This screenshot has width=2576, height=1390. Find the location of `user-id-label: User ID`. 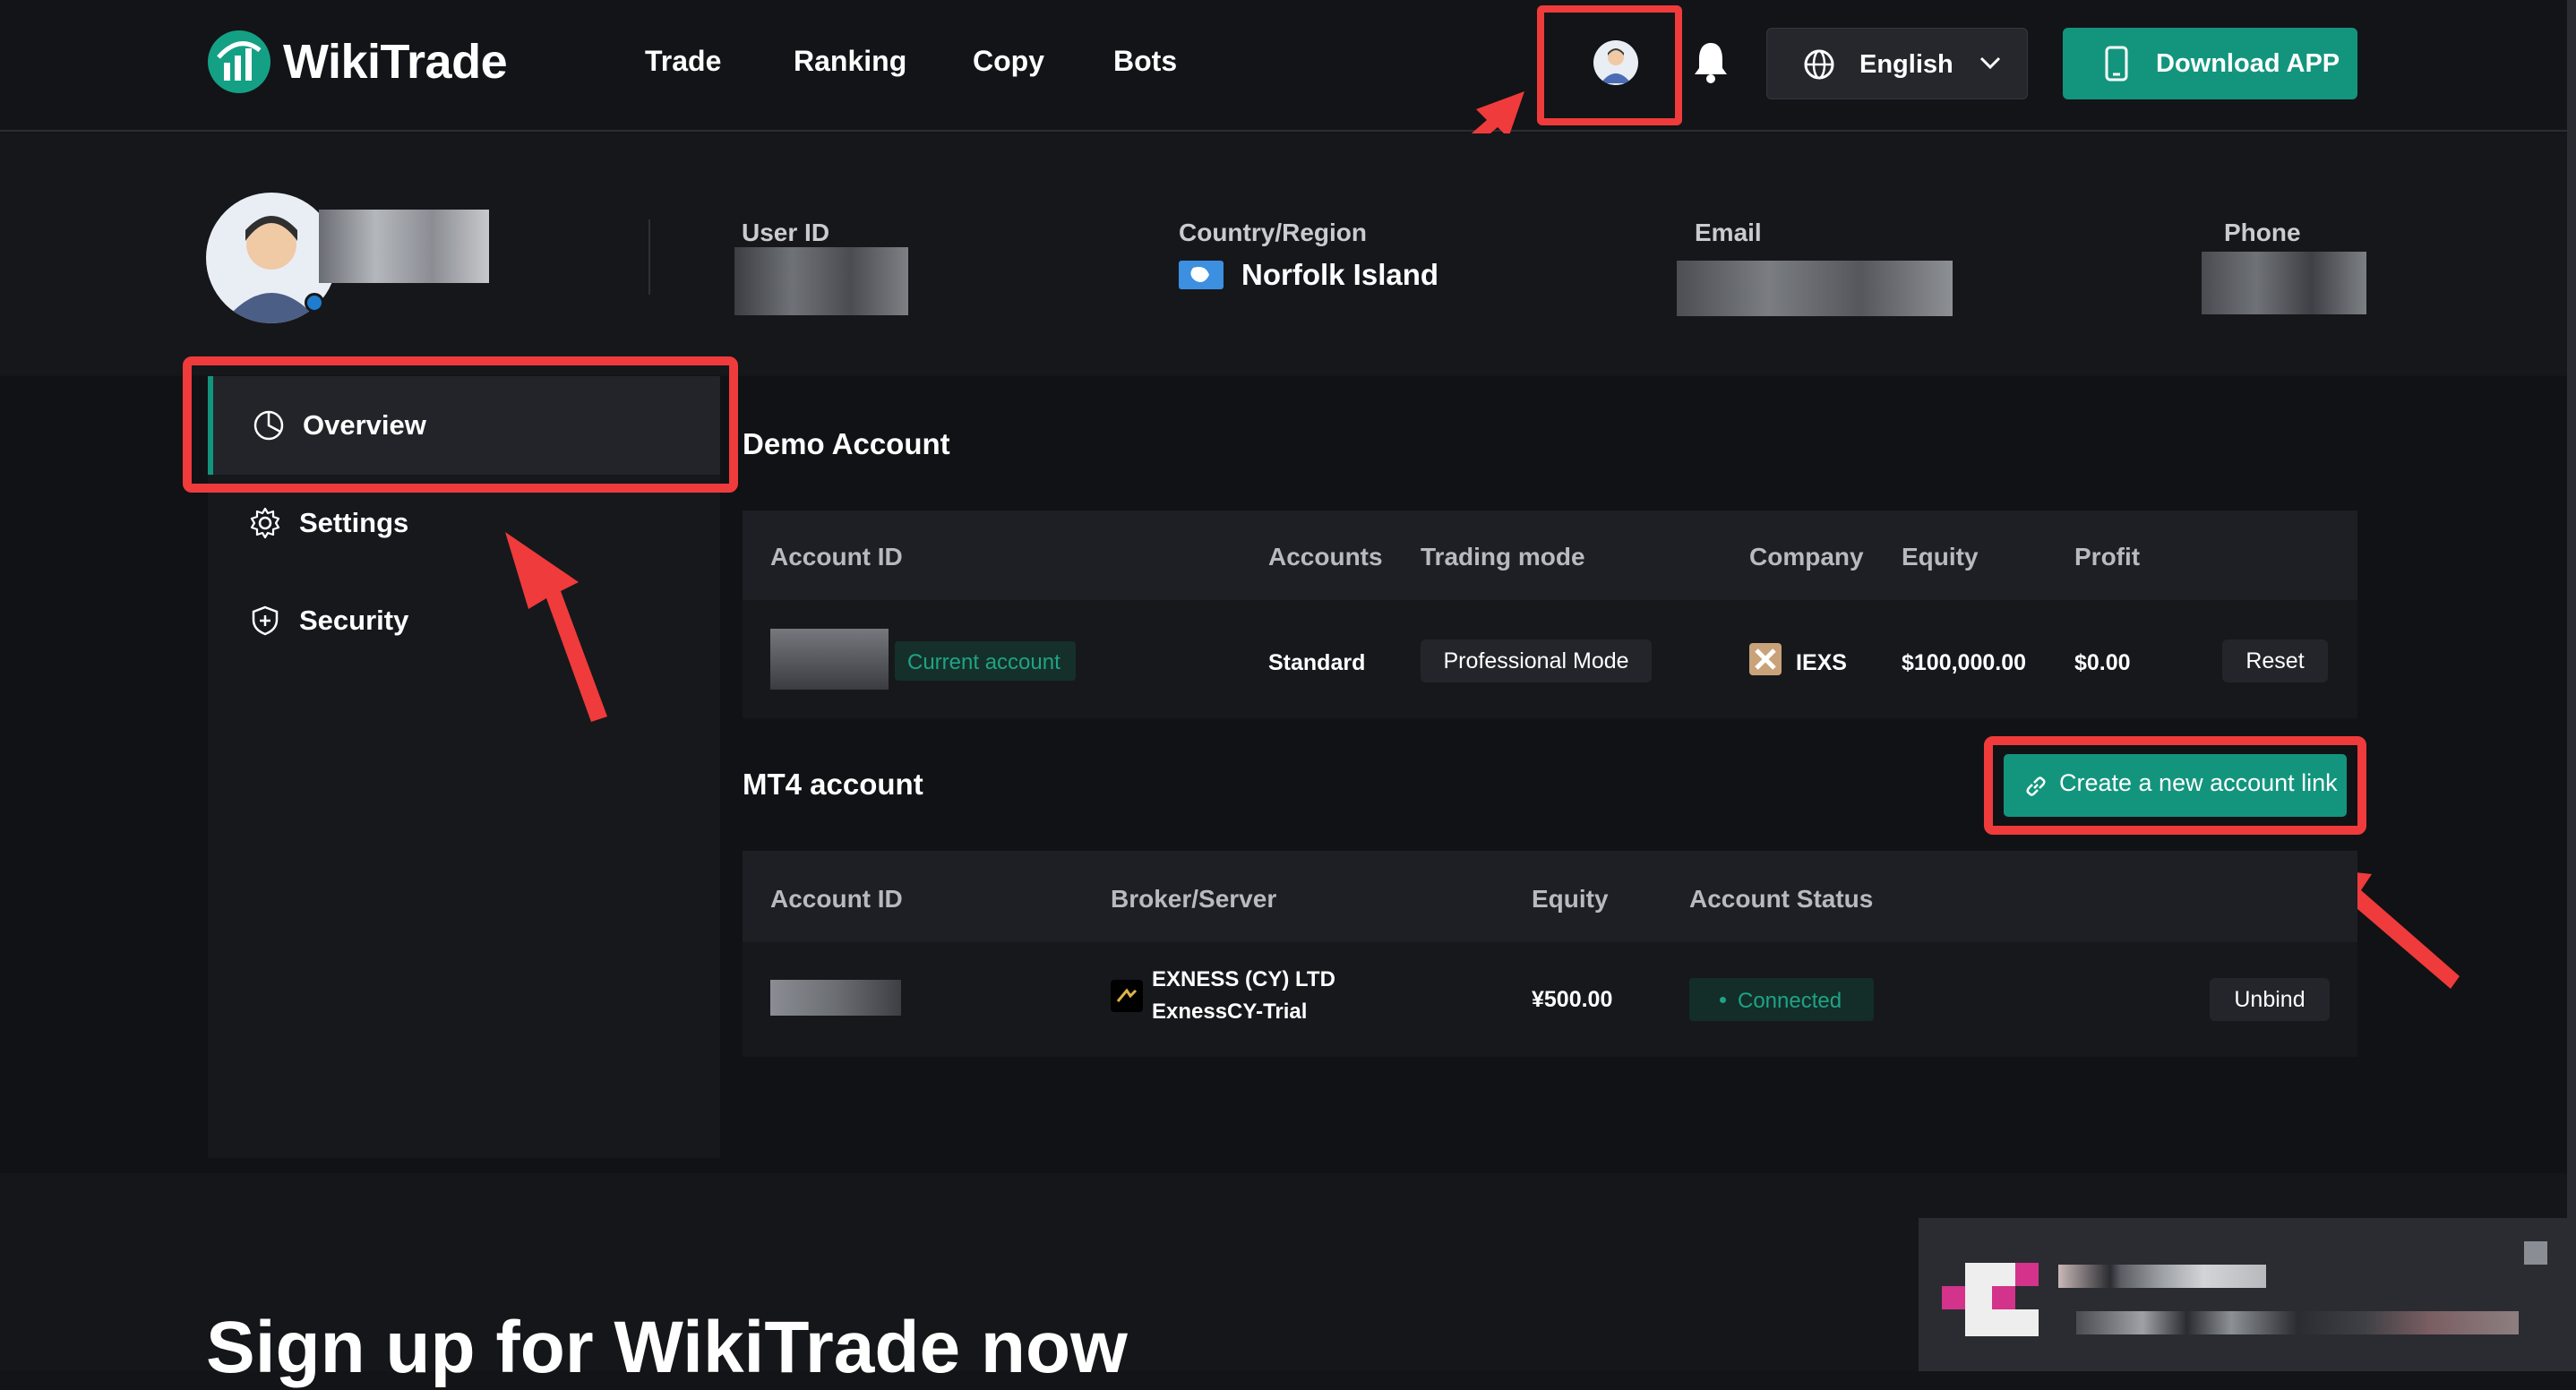

user-id-label: User ID is located at coordinates (786, 233).